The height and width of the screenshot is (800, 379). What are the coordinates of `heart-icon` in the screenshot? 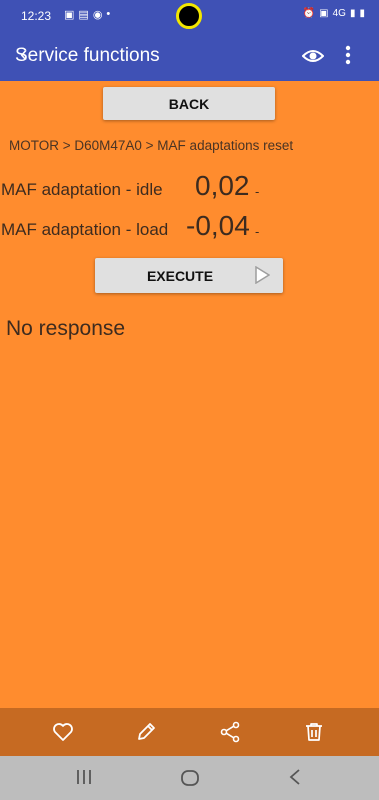 It's located at (63, 732).